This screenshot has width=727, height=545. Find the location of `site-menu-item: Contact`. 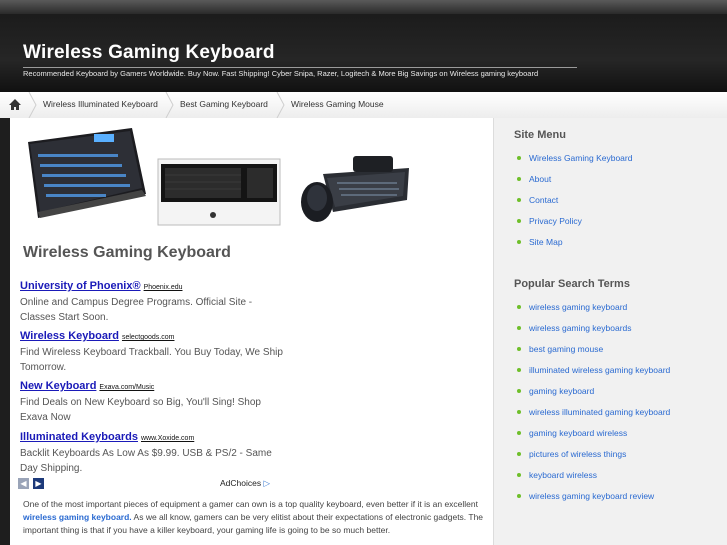

site-menu-item: Contact is located at coordinates (537, 200).